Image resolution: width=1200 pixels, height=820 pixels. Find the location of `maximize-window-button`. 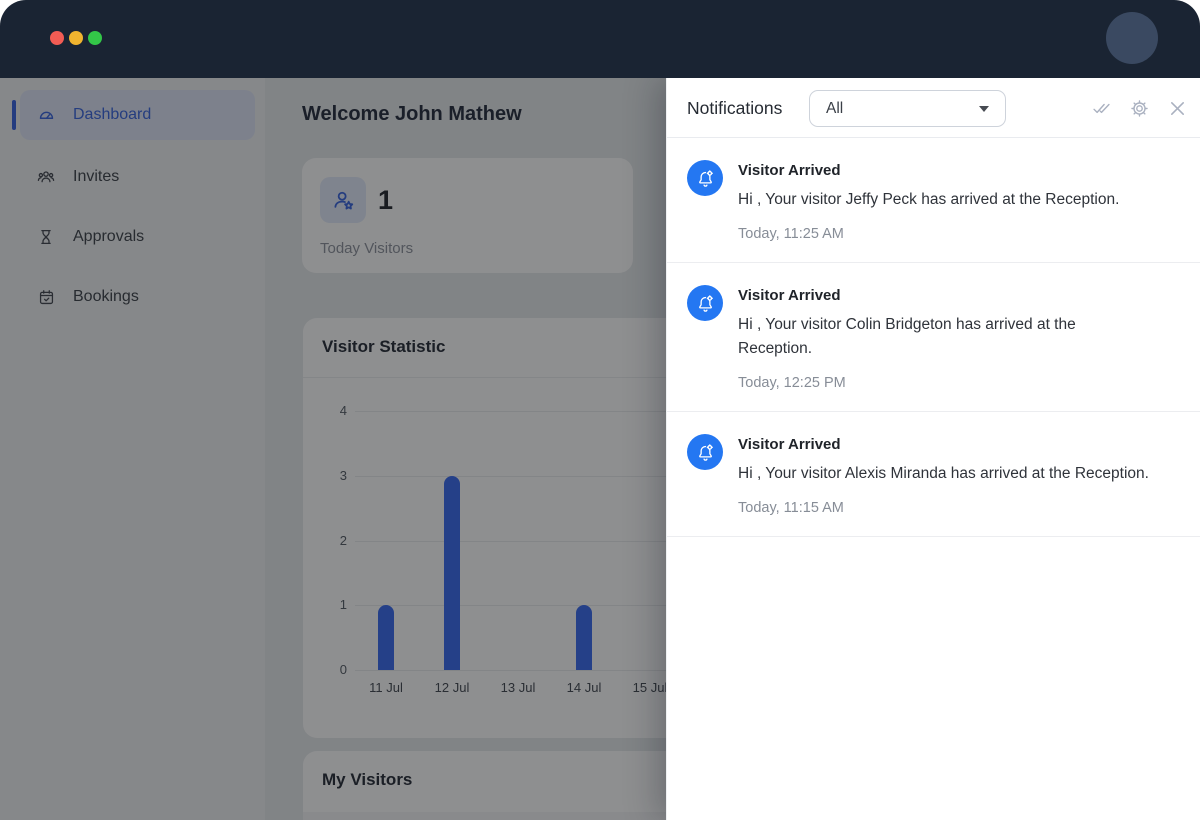

maximize-window-button is located at coordinates (95, 38).